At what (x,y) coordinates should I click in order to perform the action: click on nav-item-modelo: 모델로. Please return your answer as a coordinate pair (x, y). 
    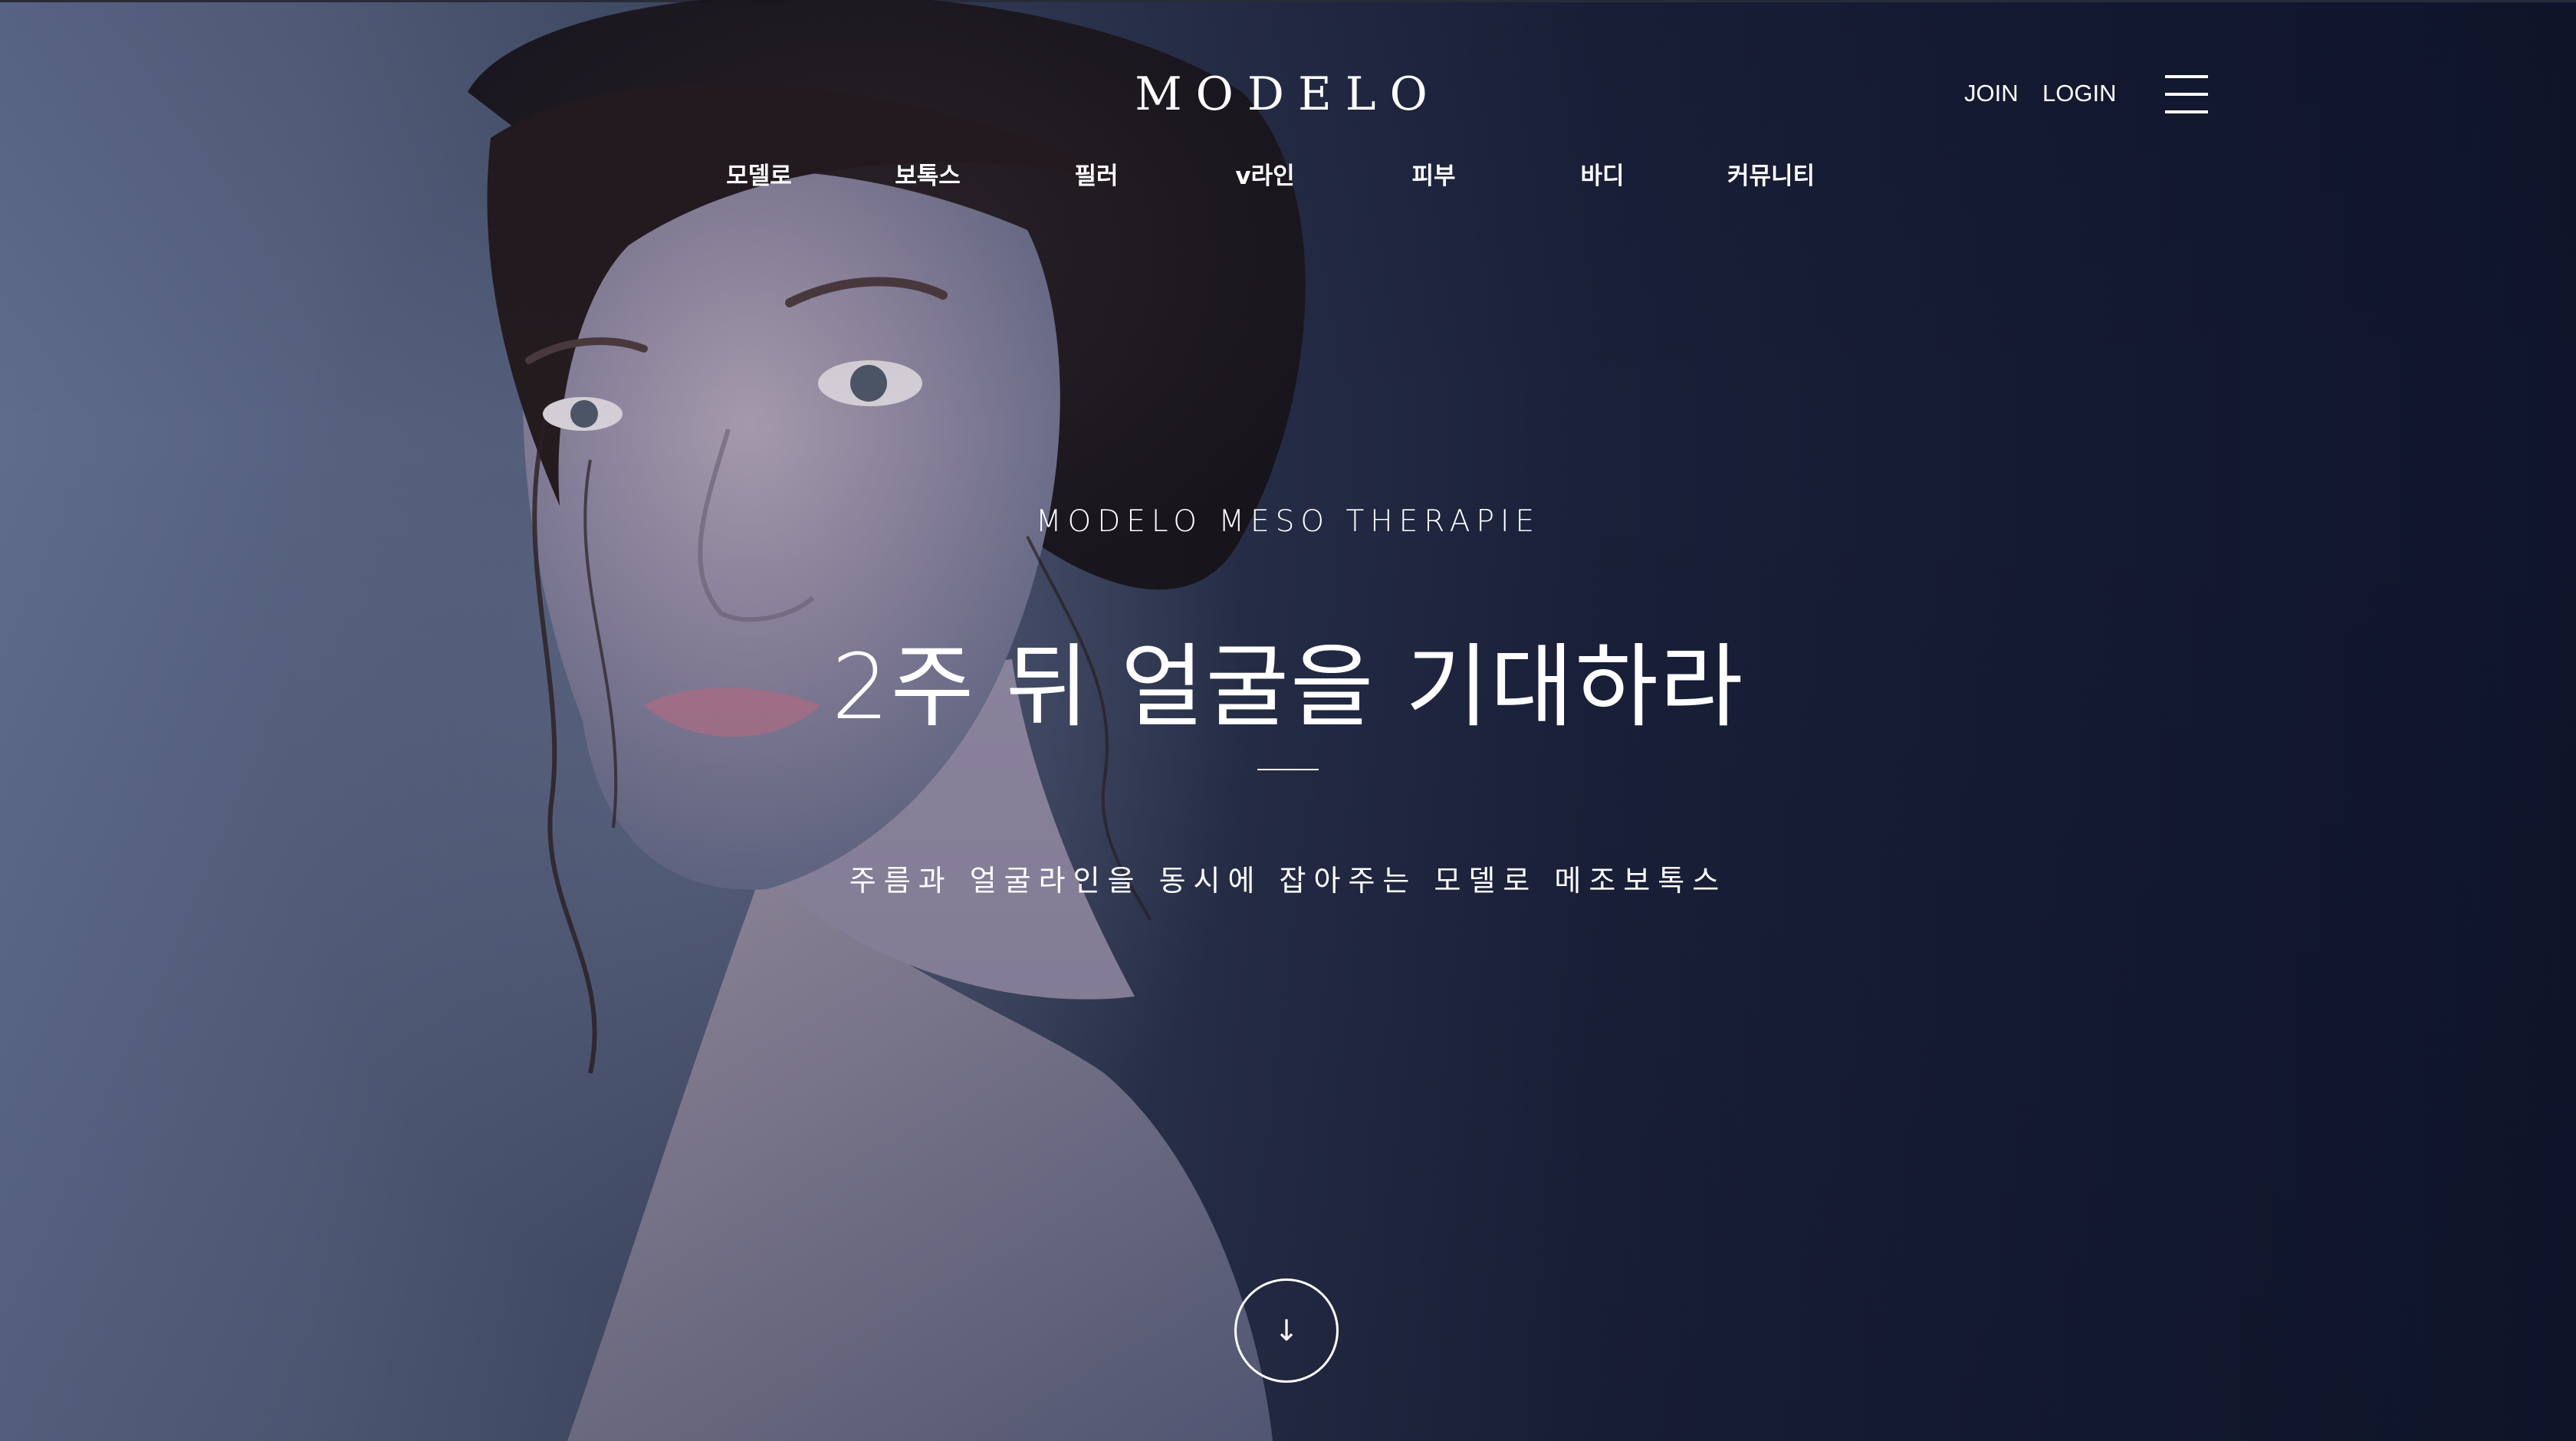
    Looking at the image, I should click on (759, 174).